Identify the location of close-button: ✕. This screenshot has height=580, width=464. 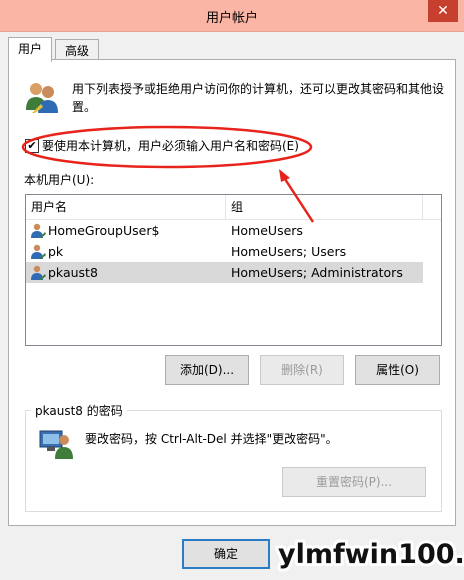
(443, 11).